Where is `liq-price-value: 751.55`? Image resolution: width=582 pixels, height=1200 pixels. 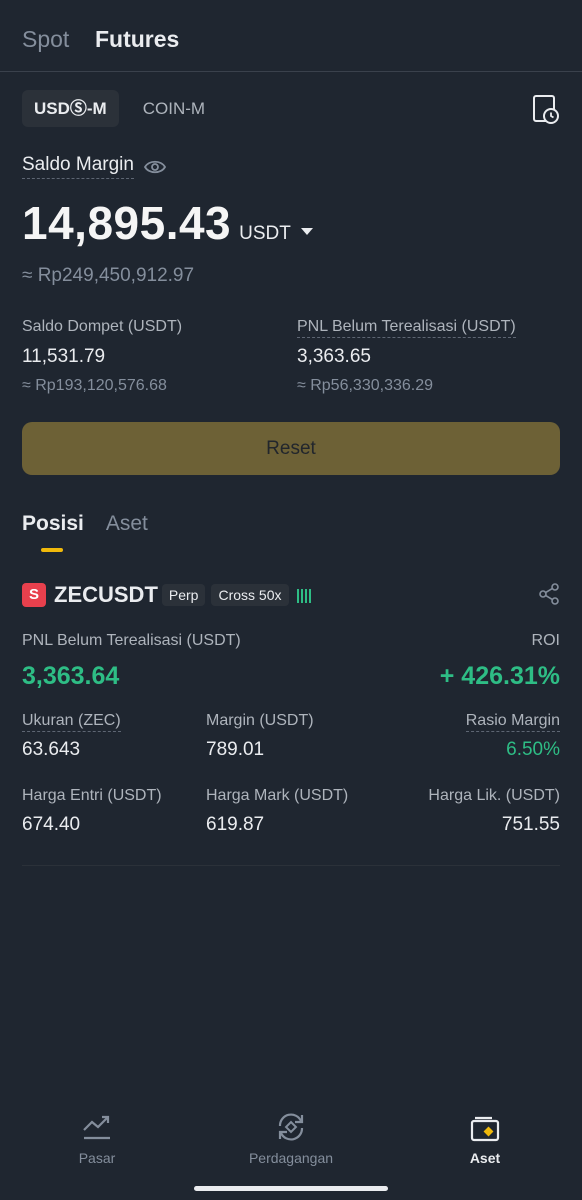 liq-price-value: 751.55 is located at coordinates (530, 824).